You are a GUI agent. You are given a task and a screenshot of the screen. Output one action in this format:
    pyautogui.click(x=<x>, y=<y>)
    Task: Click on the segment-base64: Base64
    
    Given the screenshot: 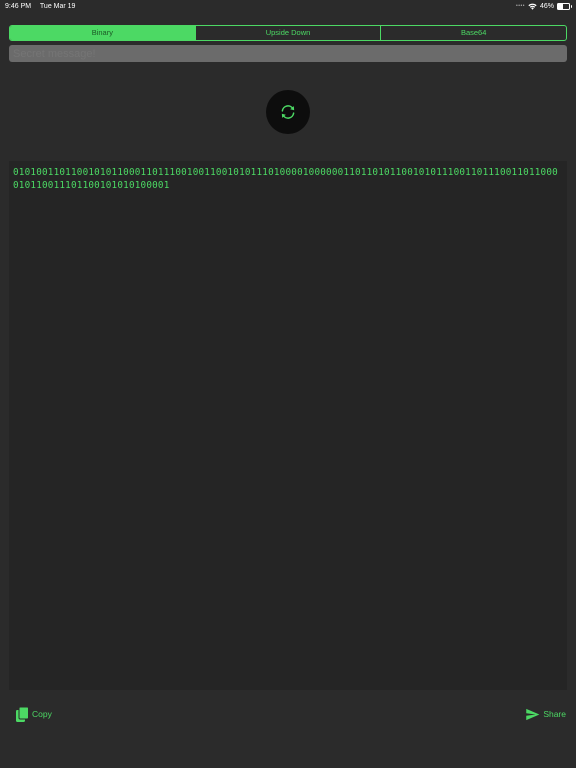 What is the action you would take?
    pyautogui.click(x=473, y=33)
    